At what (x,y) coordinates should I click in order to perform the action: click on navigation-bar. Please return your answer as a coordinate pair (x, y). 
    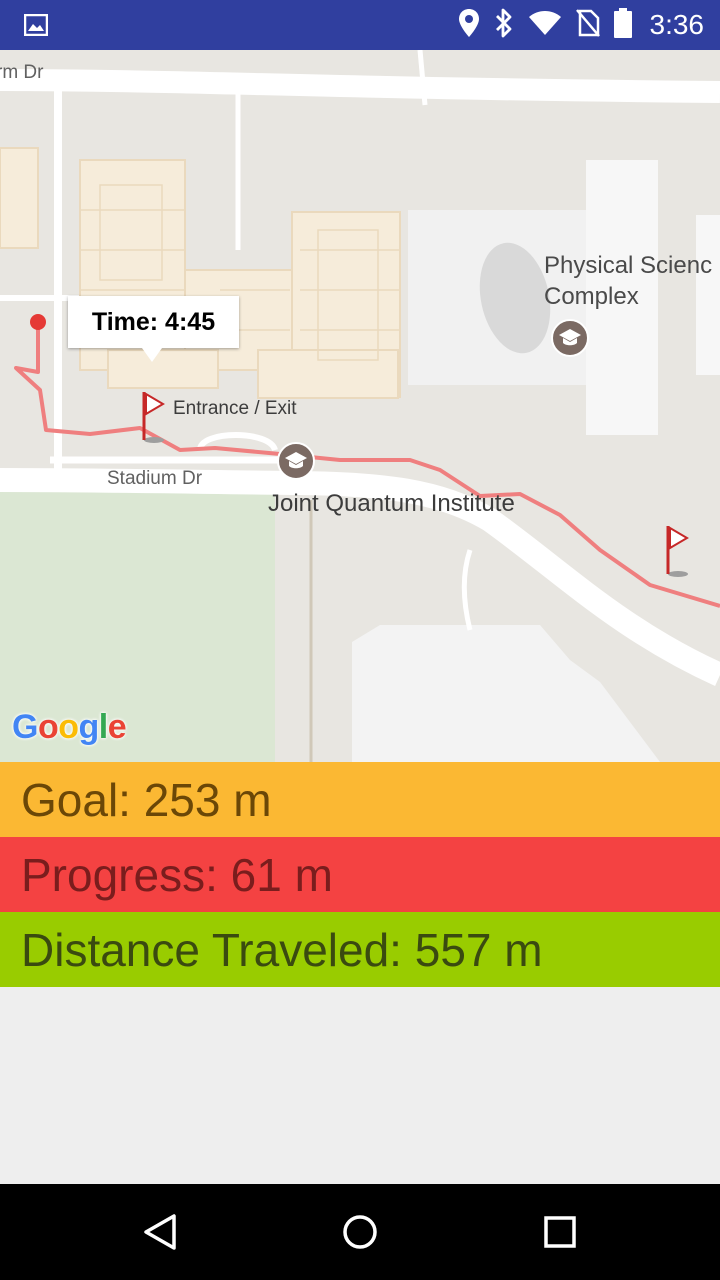
    Looking at the image, I should click on (360, 1232).